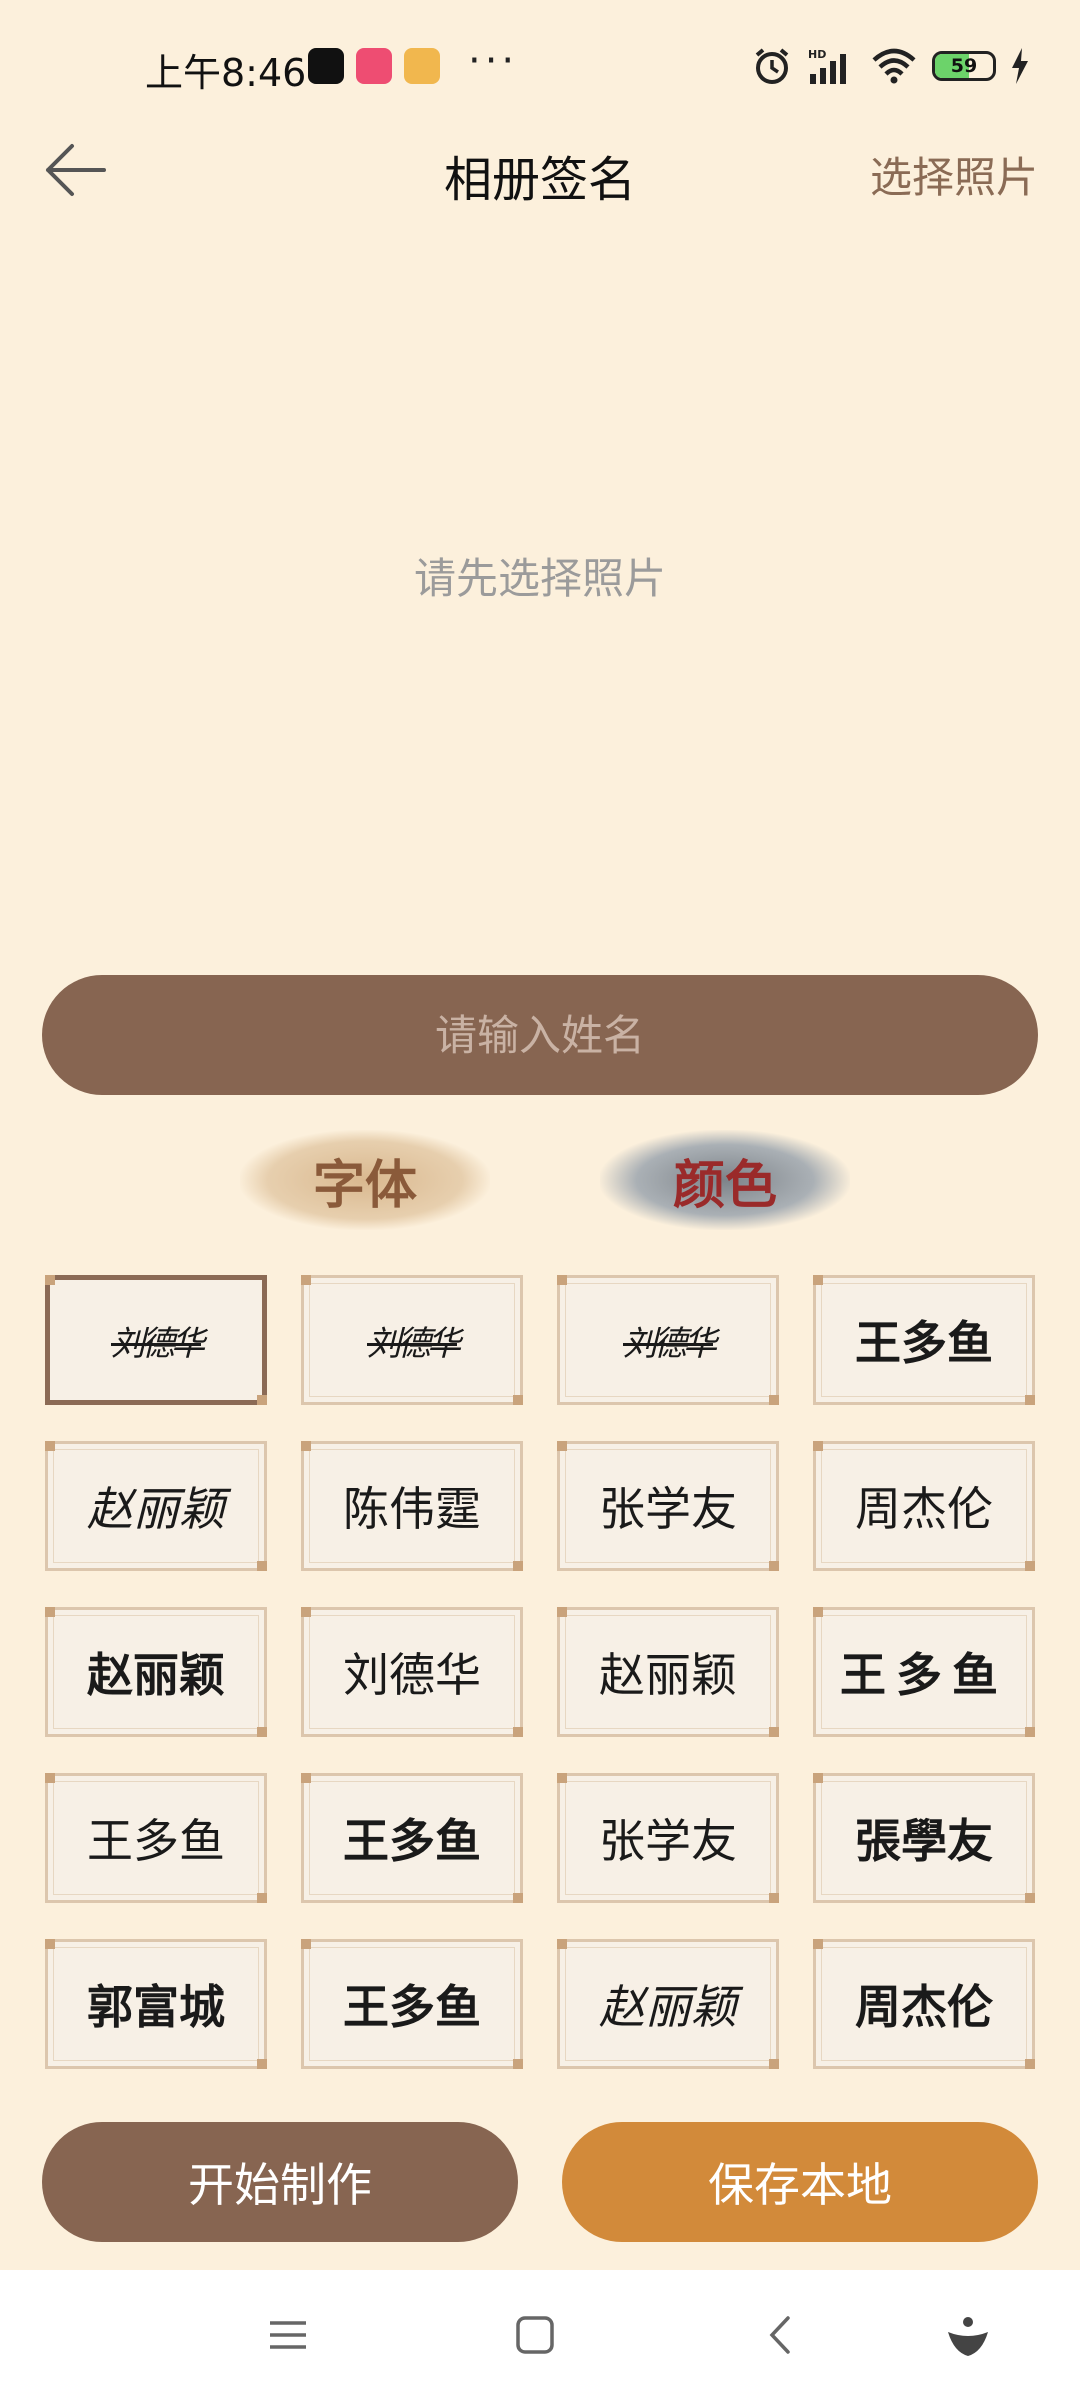  What do you see at coordinates (412, 1509) in the screenshot?
I see `font-sample-label: 陈伟霆` at bounding box center [412, 1509].